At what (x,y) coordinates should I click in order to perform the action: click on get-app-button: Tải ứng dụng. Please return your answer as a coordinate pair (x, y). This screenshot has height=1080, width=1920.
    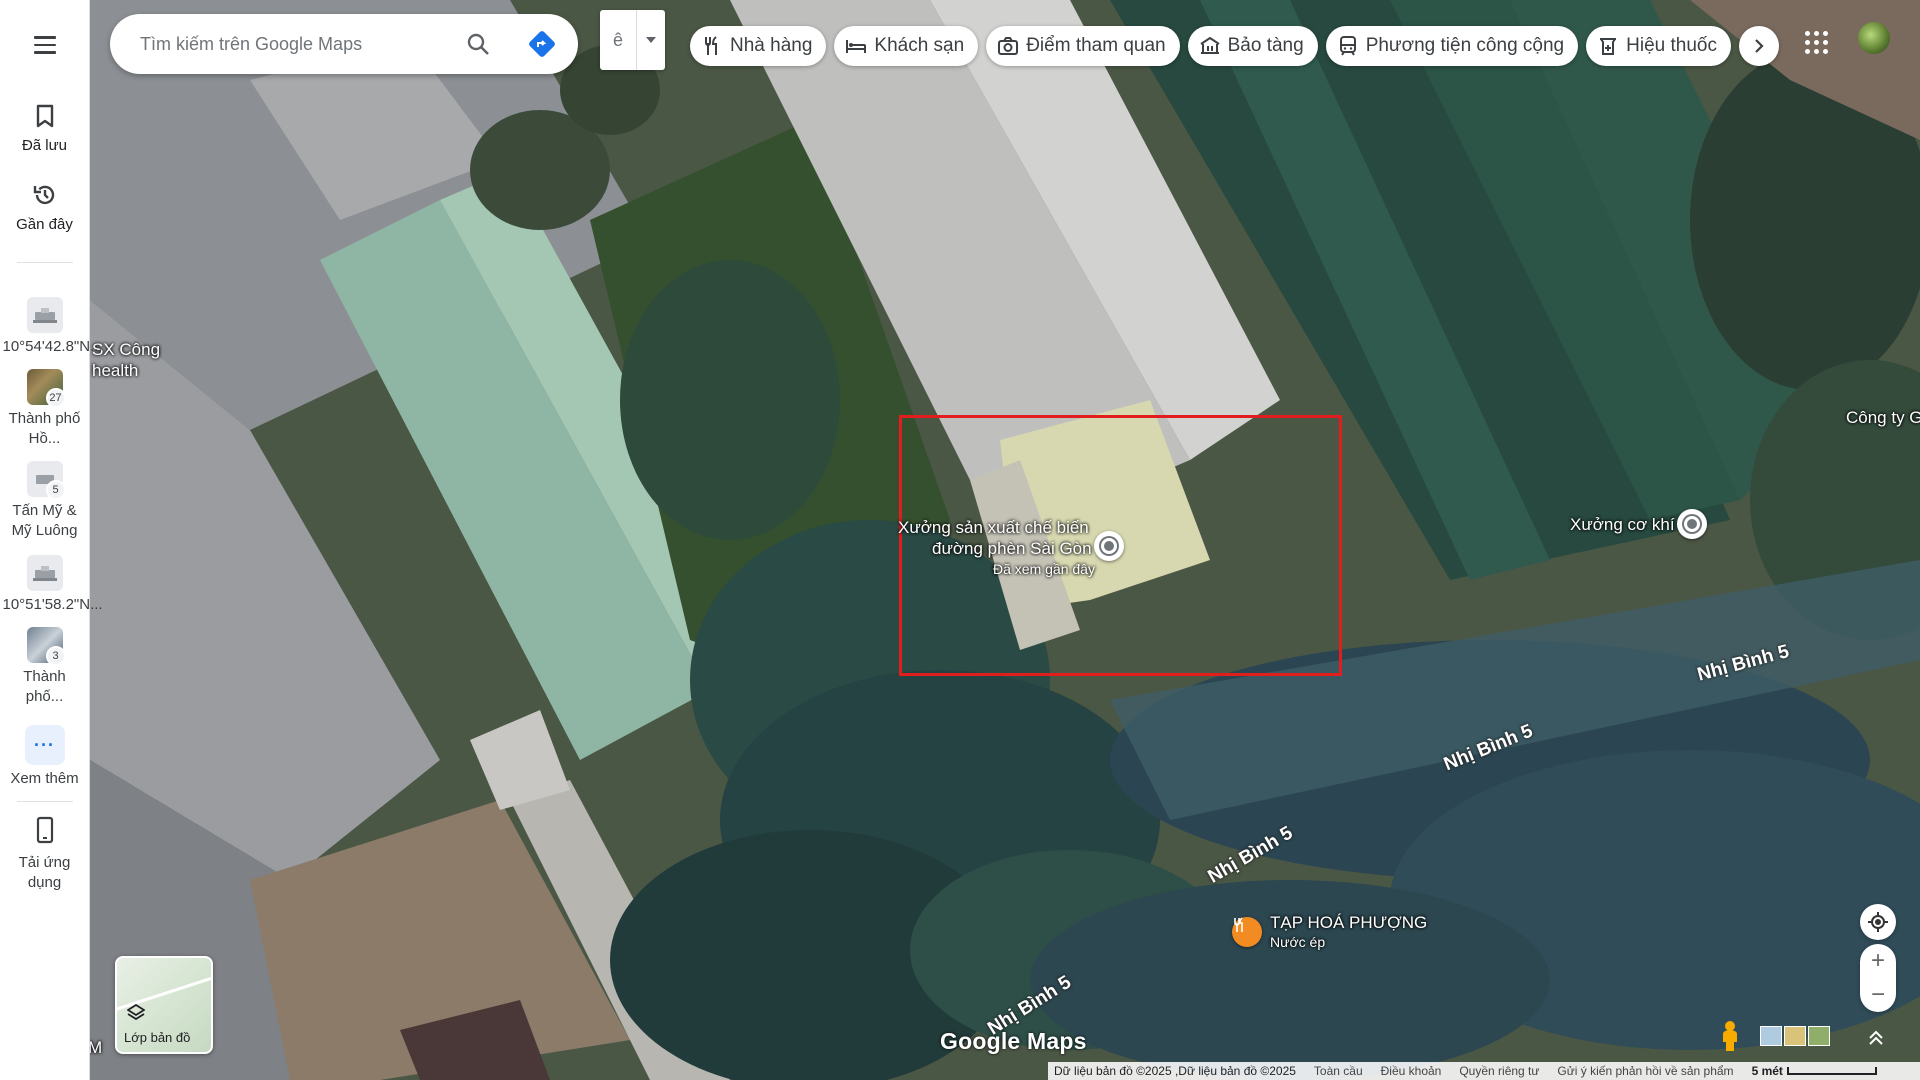
    Looking at the image, I should click on (45, 854).